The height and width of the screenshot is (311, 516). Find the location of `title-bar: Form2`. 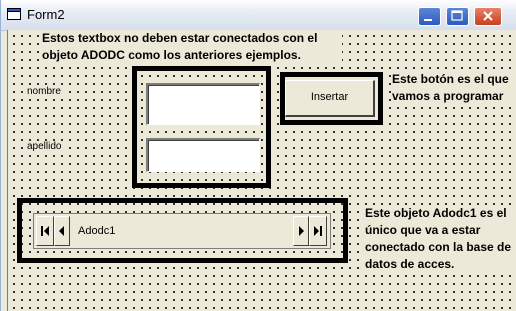

title-bar: Form2 is located at coordinates (258, 15).